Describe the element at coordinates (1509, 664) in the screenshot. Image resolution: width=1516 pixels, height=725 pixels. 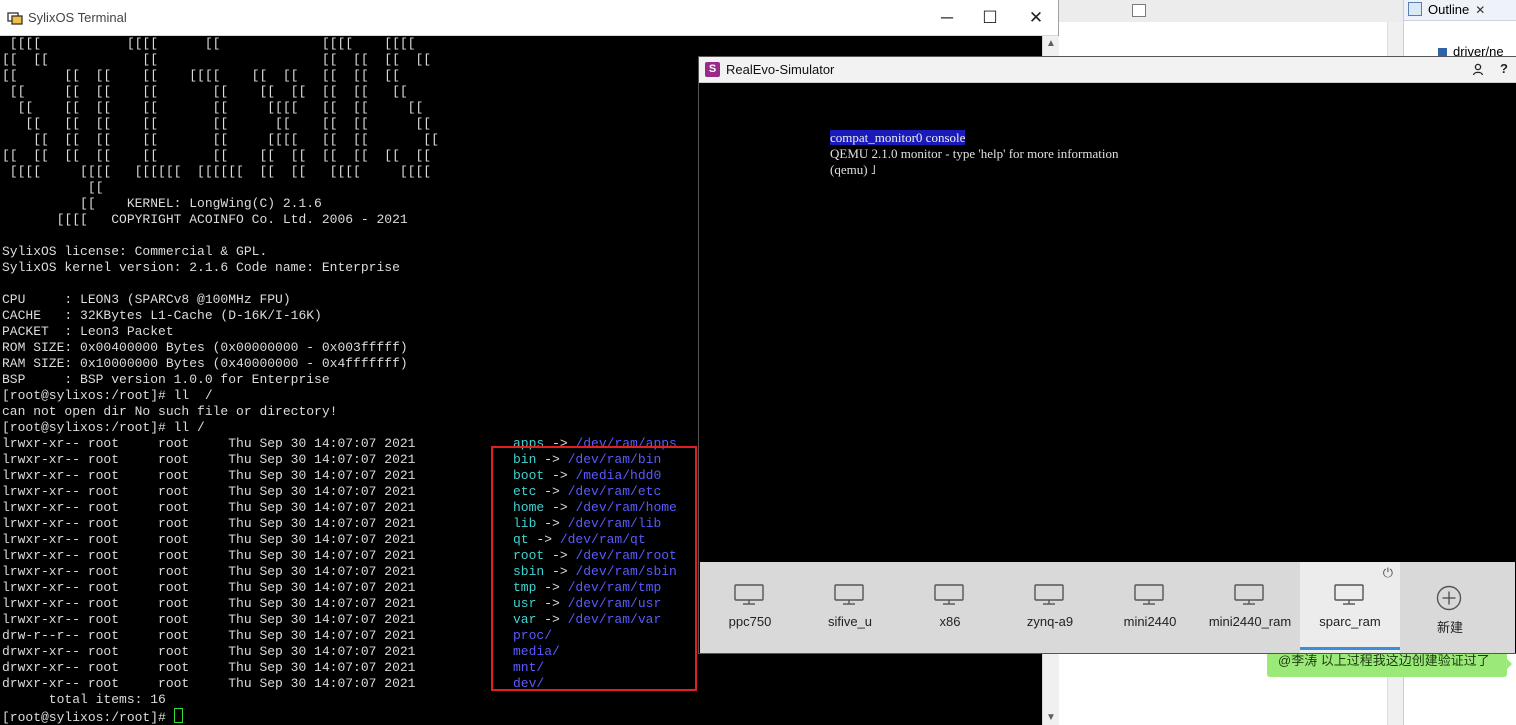
I see `chat-bubble-tail` at that location.